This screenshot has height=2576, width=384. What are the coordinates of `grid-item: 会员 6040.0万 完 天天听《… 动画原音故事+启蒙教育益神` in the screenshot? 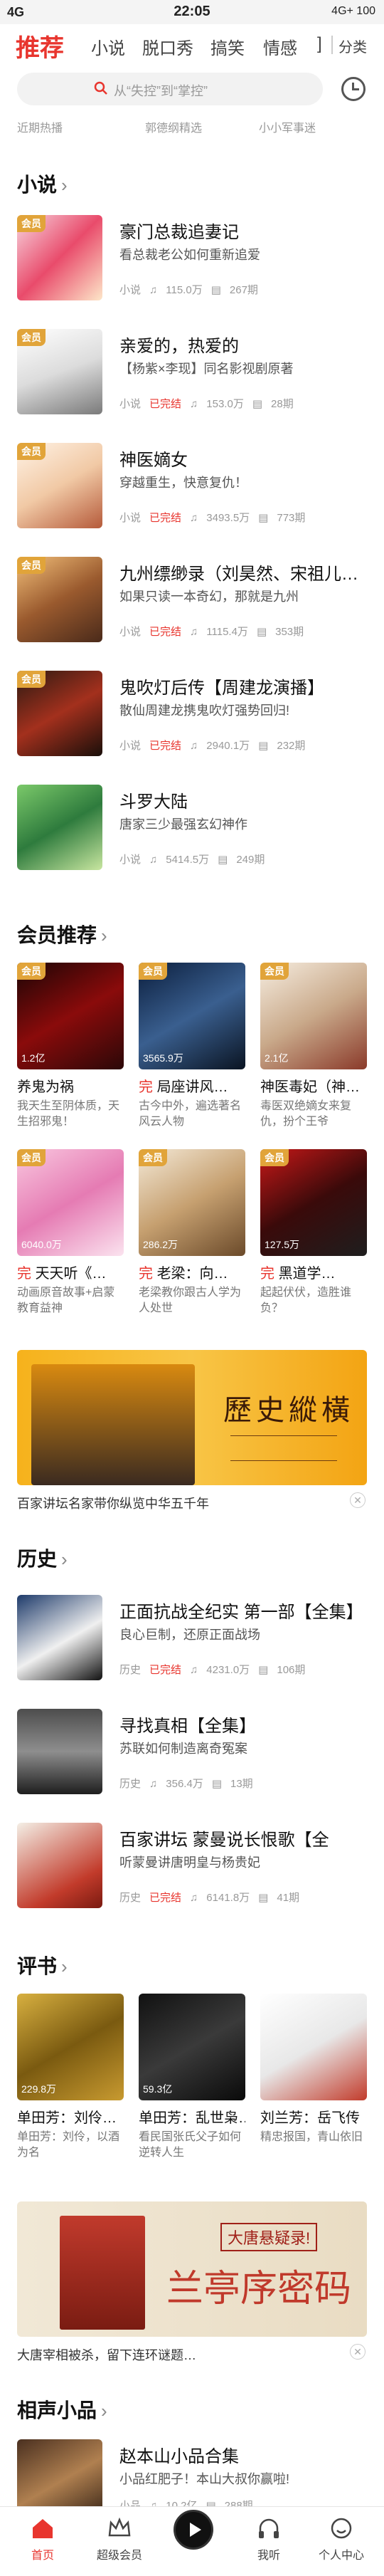 It's located at (70, 1232).